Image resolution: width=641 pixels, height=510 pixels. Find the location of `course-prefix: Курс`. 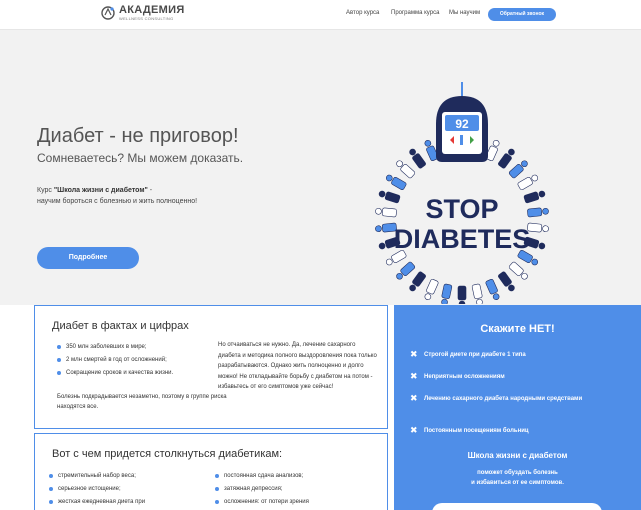

course-prefix: Курс is located at coordinates (45, 190).